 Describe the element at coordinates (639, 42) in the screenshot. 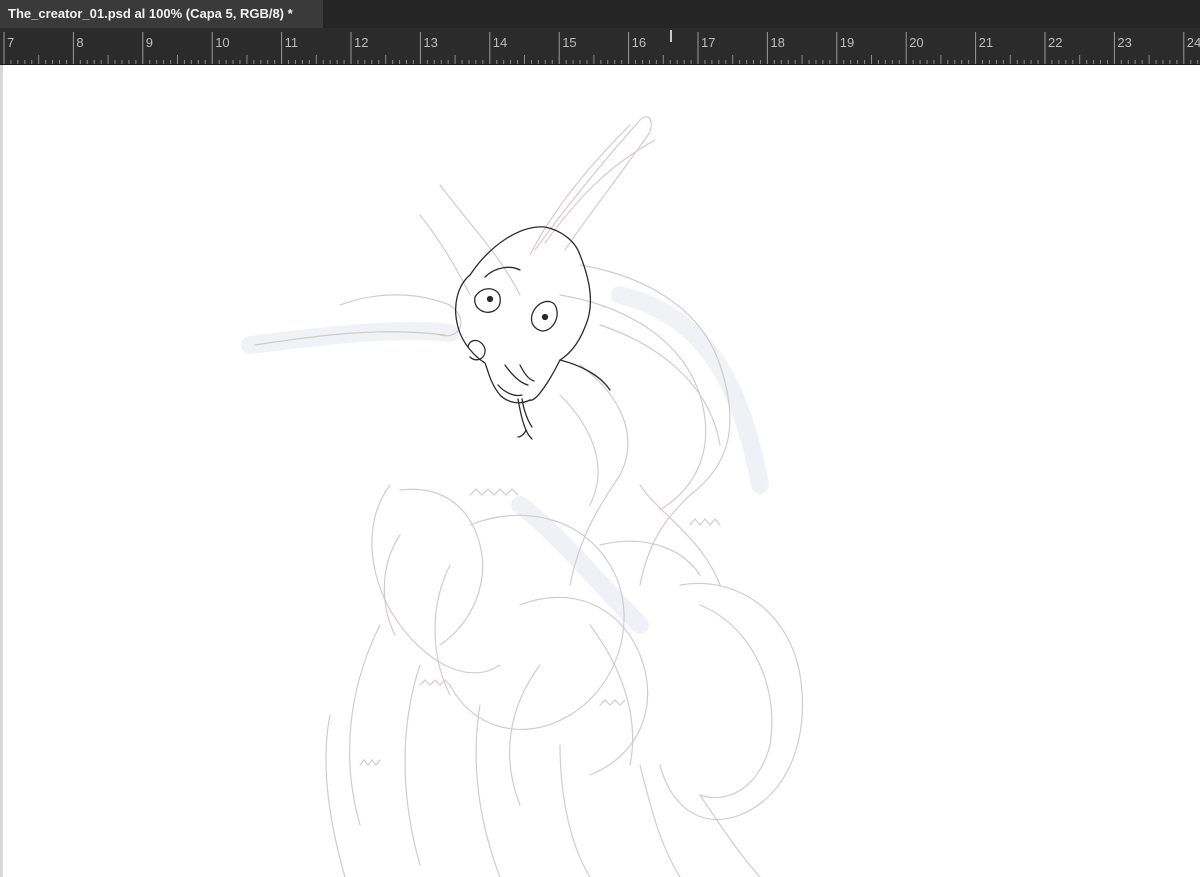

I see `ruler-label: 16` at that location.